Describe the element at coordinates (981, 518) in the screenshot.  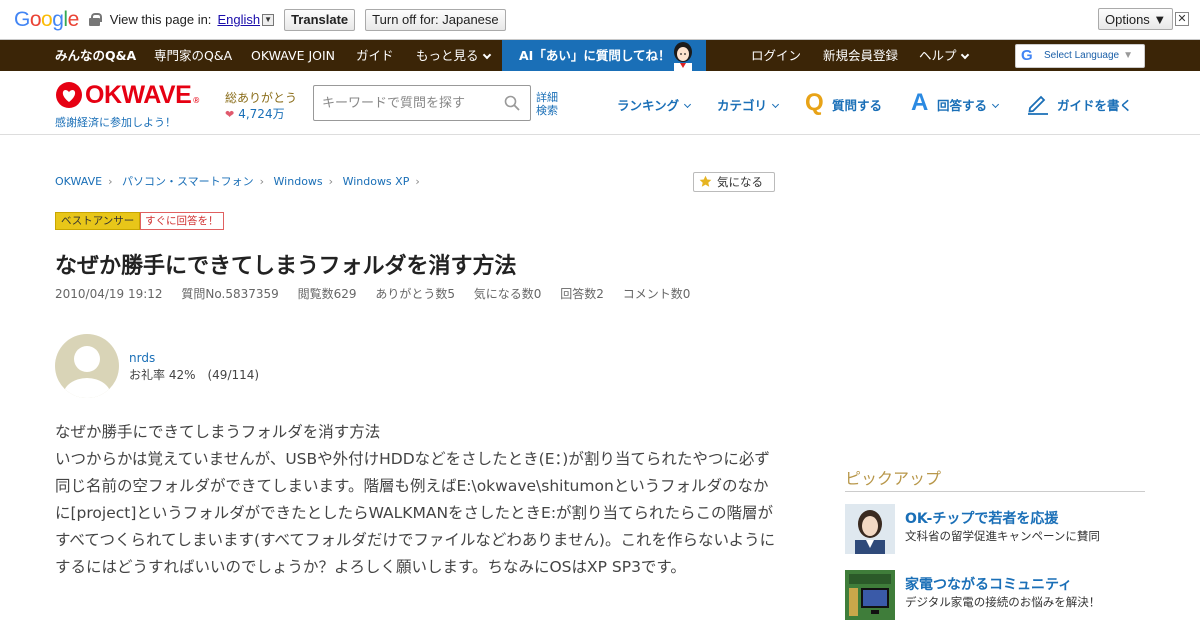
I see `pickup-item-title: OK-チップで若者を応援` at that location.